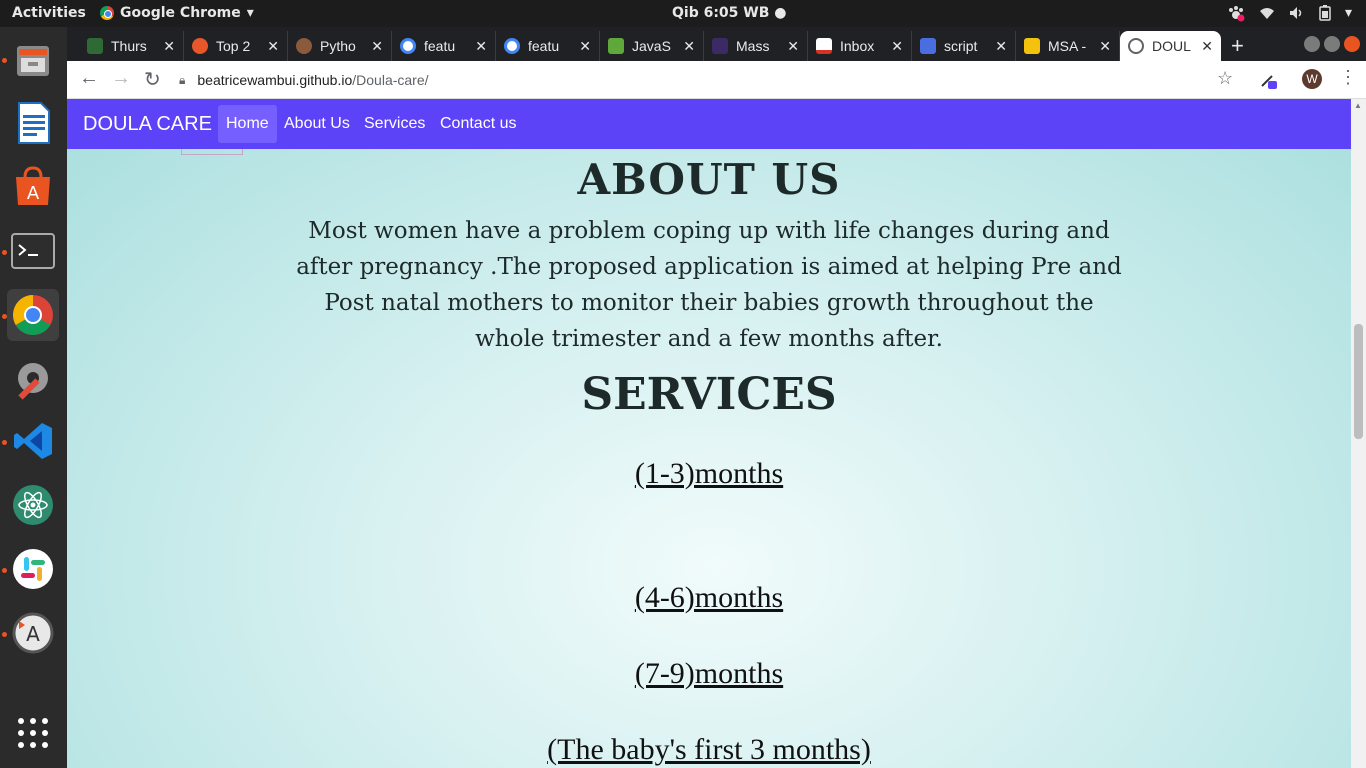 Image resolution: width=1366 pixels, height=768 pixels. What do you see at coordinates (394, 124) in the screenshot?
I see `nav-services: Services` at bounding box center [394, 124].